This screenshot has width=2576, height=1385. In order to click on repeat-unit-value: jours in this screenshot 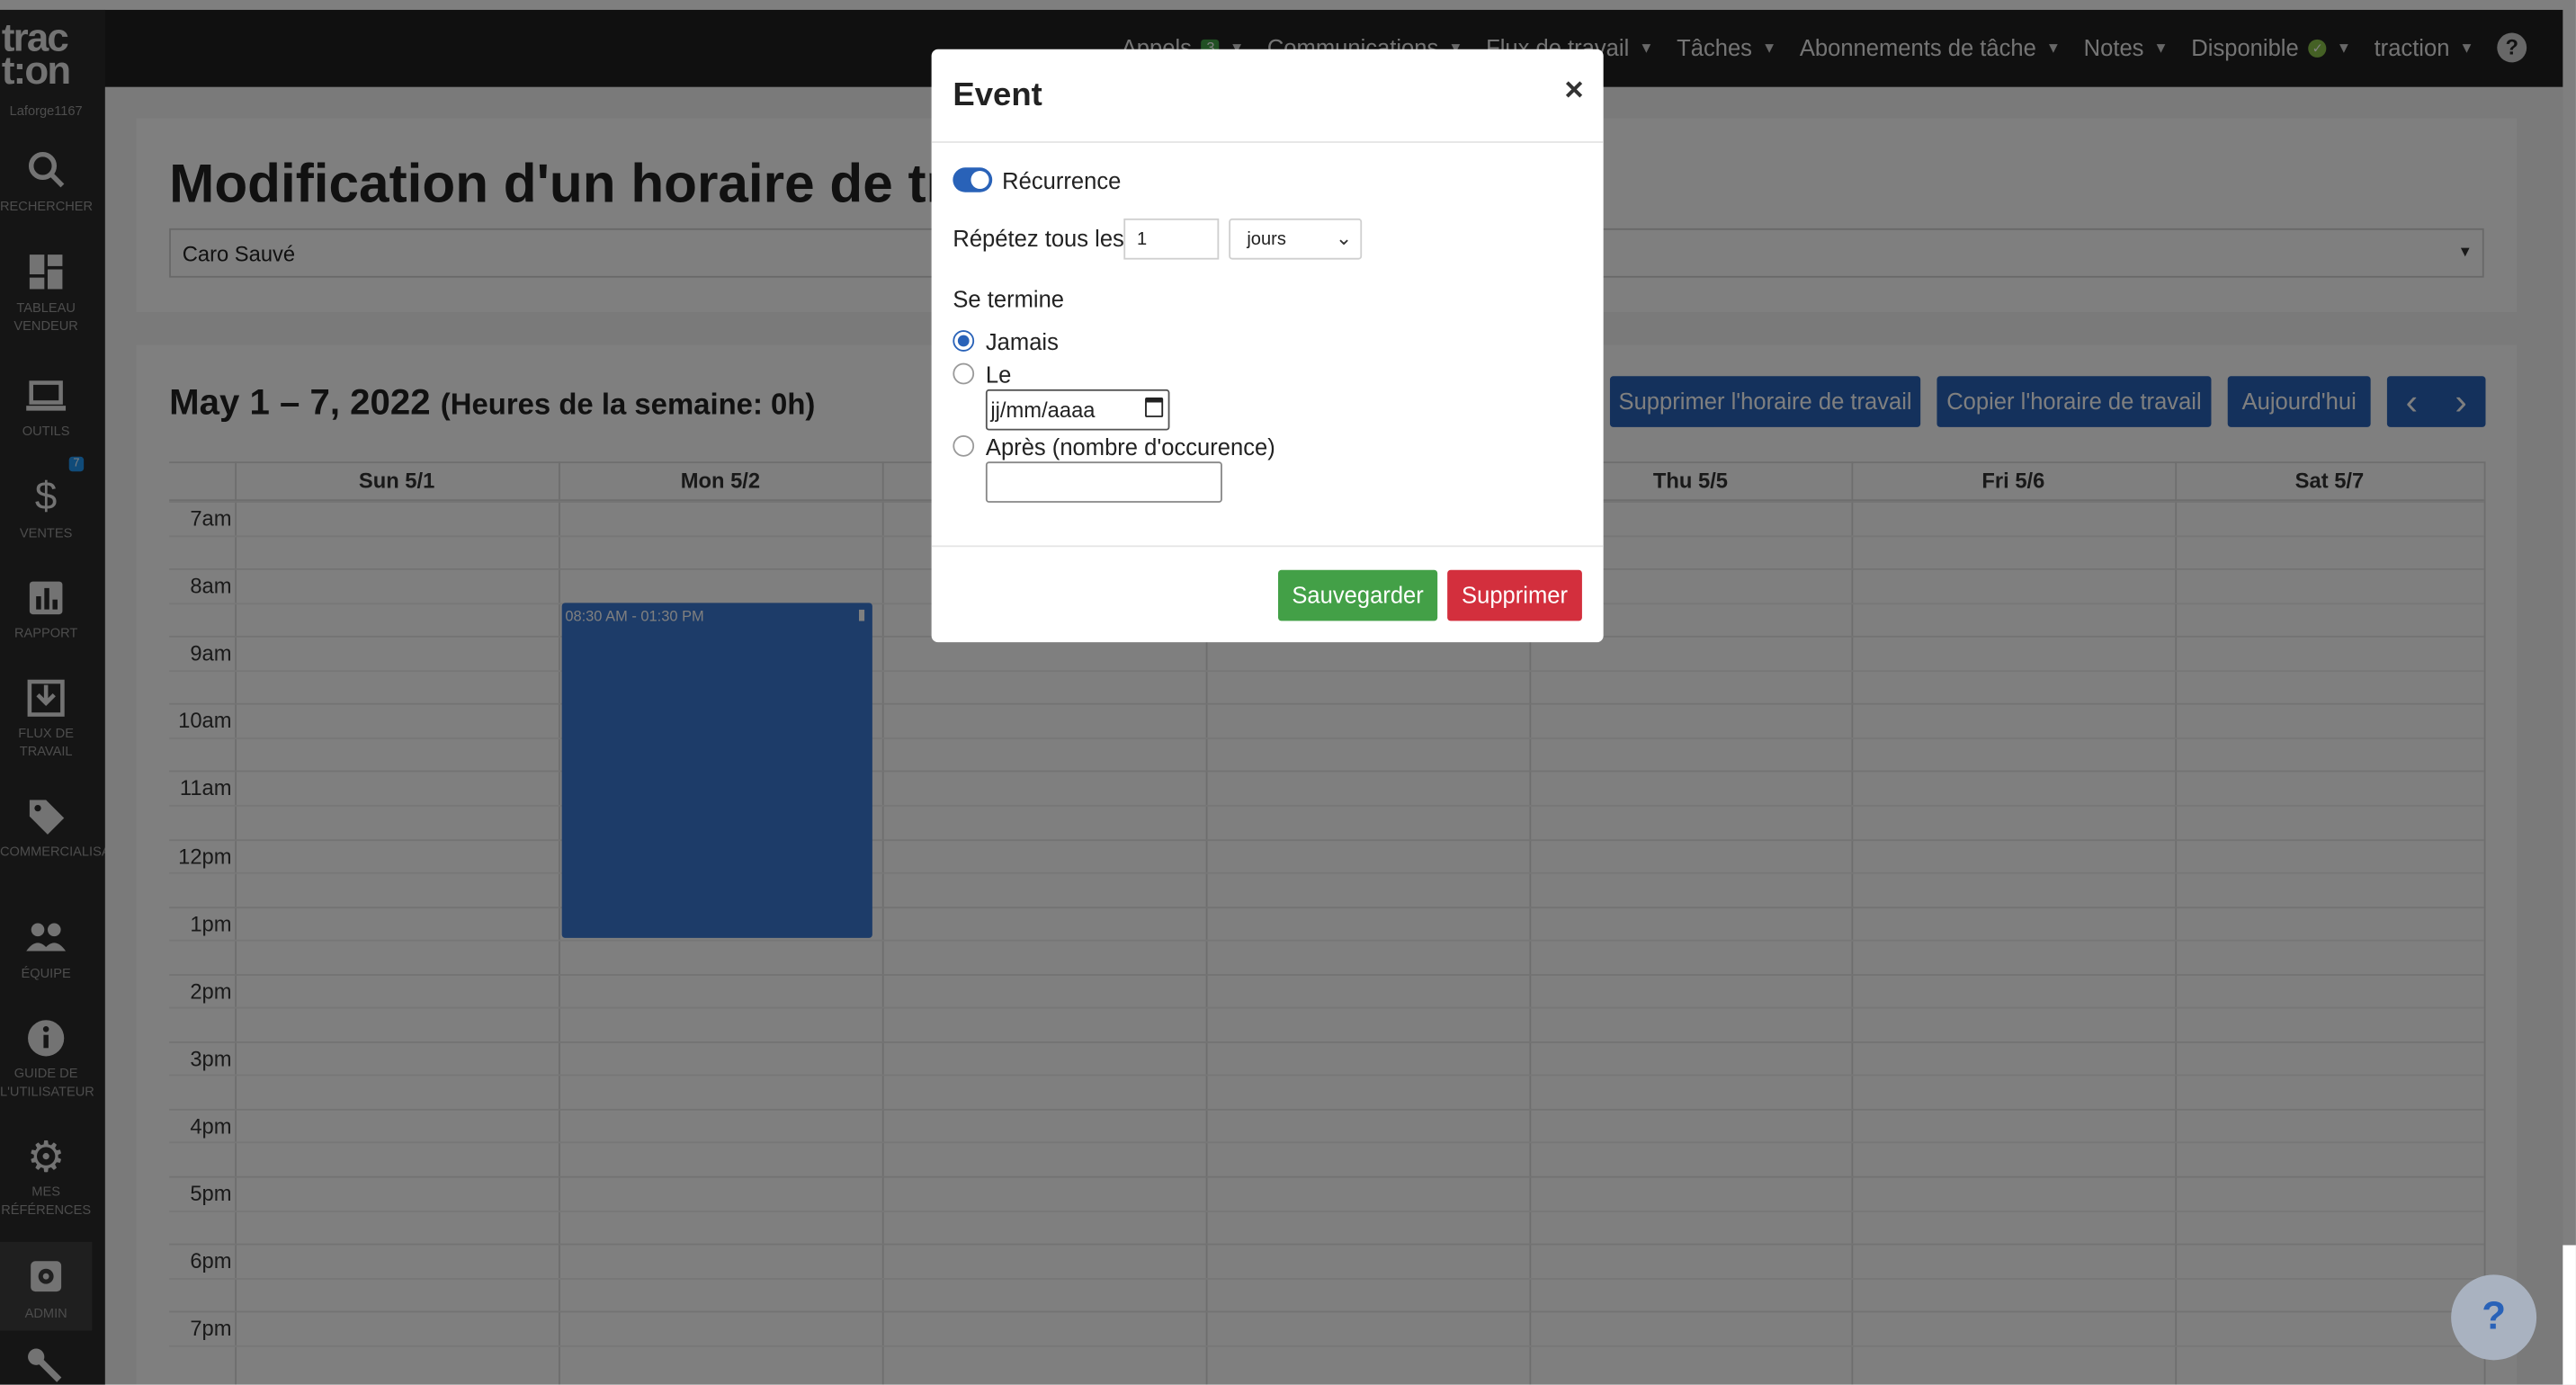, I will do `click(1266, 239)`.